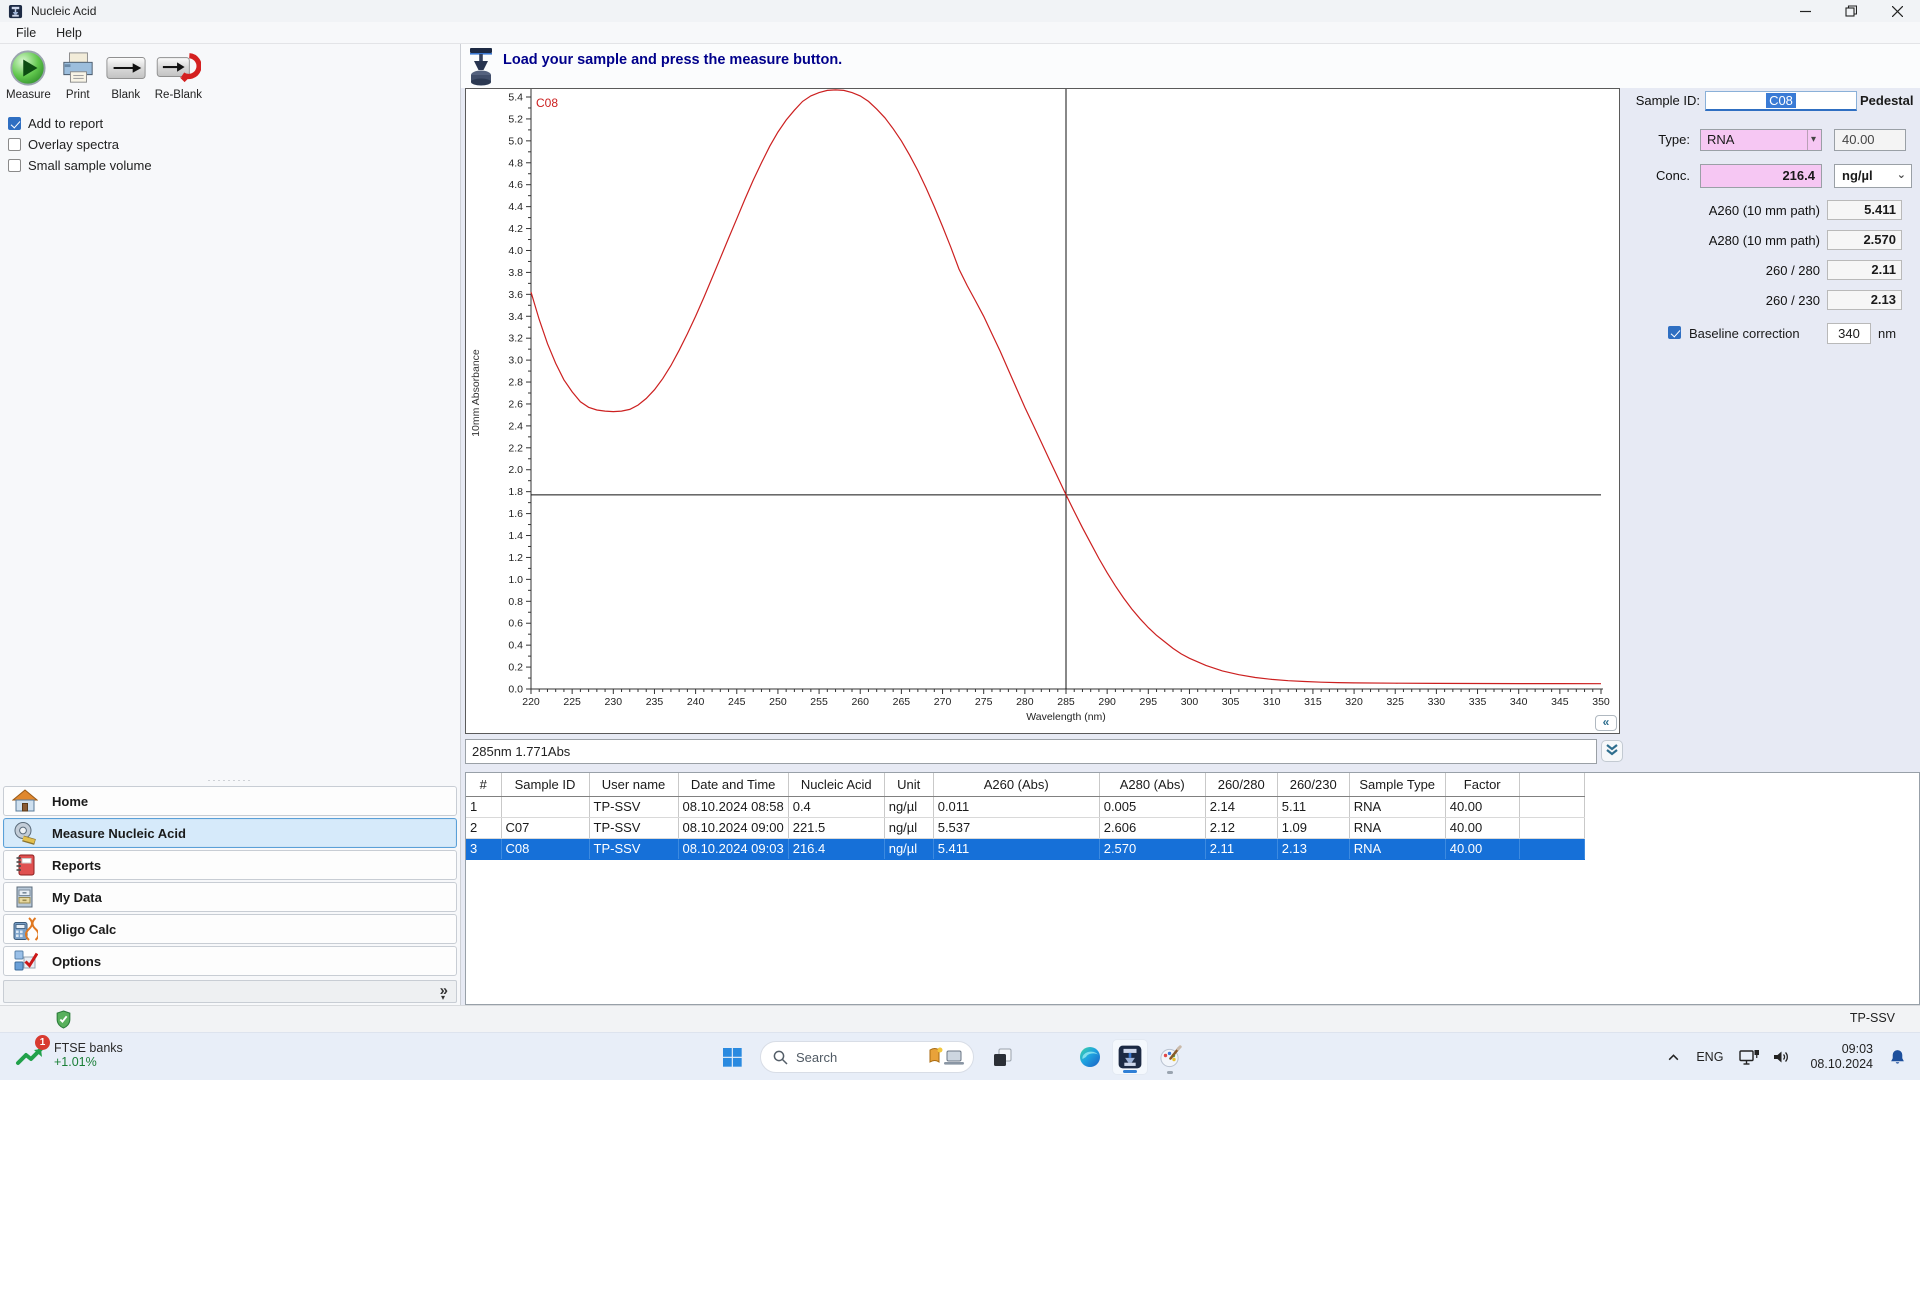  I want to click on measure-button: Measure, so click(28, 74).